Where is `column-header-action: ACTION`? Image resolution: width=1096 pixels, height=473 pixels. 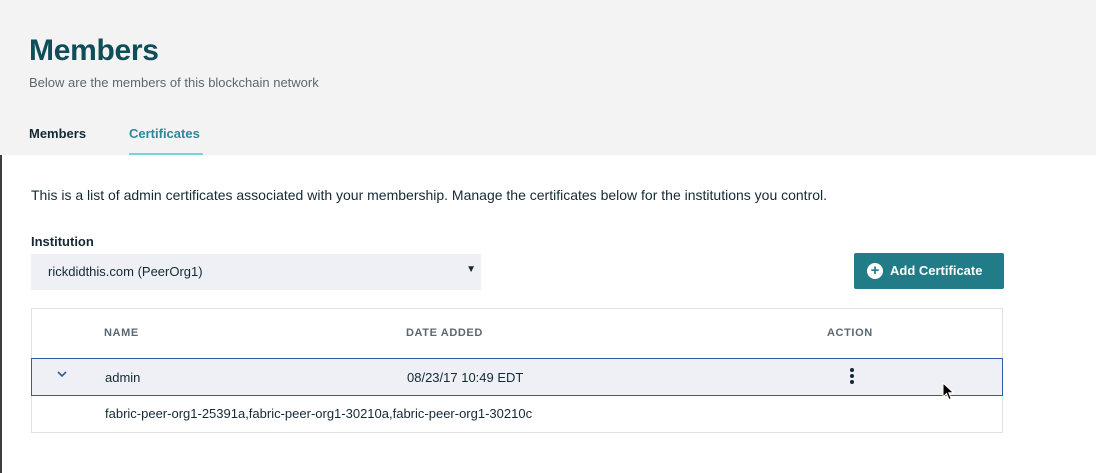
column-header-action: ACTION is located at coordinates (850, 333).